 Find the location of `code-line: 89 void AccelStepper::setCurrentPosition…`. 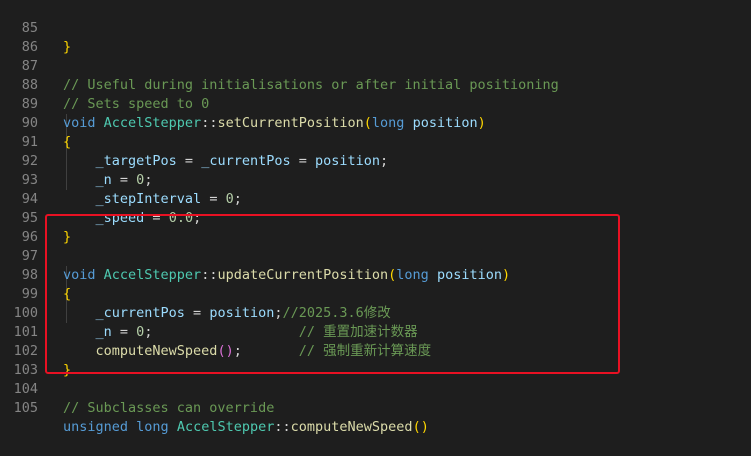

code-line: 89 void AccelStepper::setCurrentPosition… is located at coordinates (375, 103).